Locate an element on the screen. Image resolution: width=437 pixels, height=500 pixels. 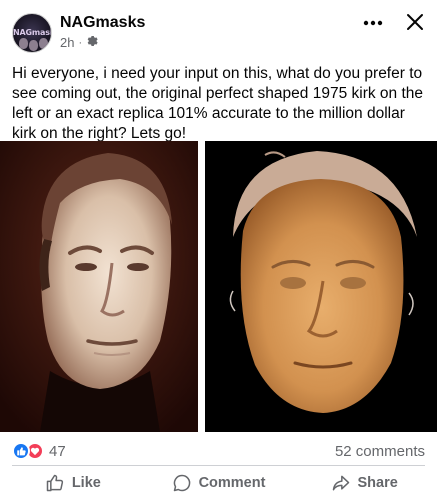
comment-bubble-icon is located at coordinates (182, 483).